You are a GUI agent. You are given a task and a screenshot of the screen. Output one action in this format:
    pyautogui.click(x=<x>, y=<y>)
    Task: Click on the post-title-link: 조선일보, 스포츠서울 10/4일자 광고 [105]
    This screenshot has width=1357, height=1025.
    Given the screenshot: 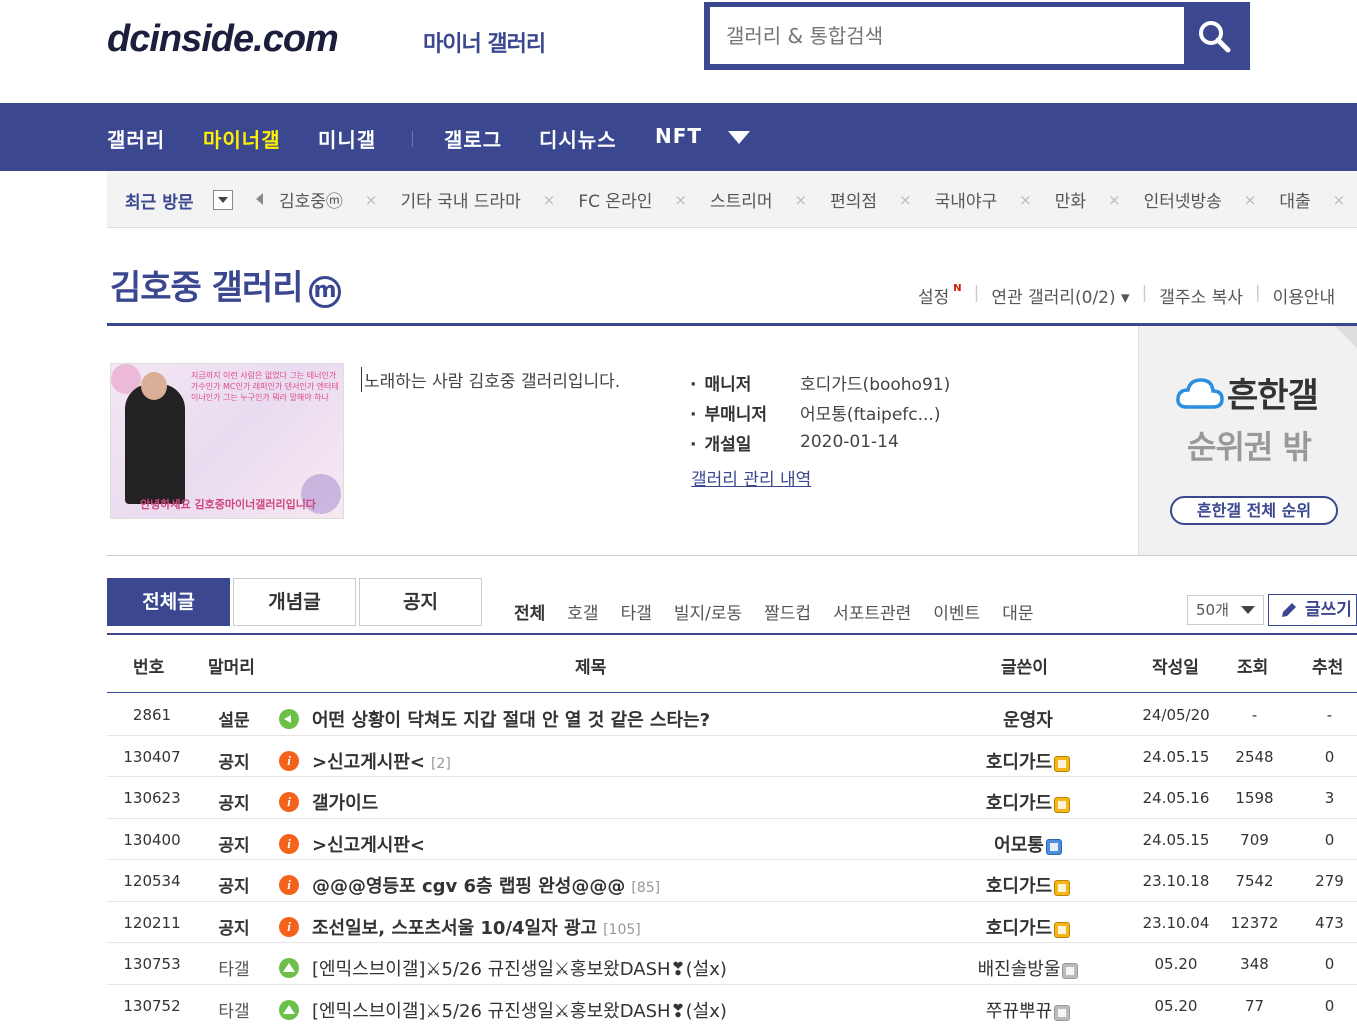 What is the action you would take?
    pyautogui.click(x=460, y=927)
    